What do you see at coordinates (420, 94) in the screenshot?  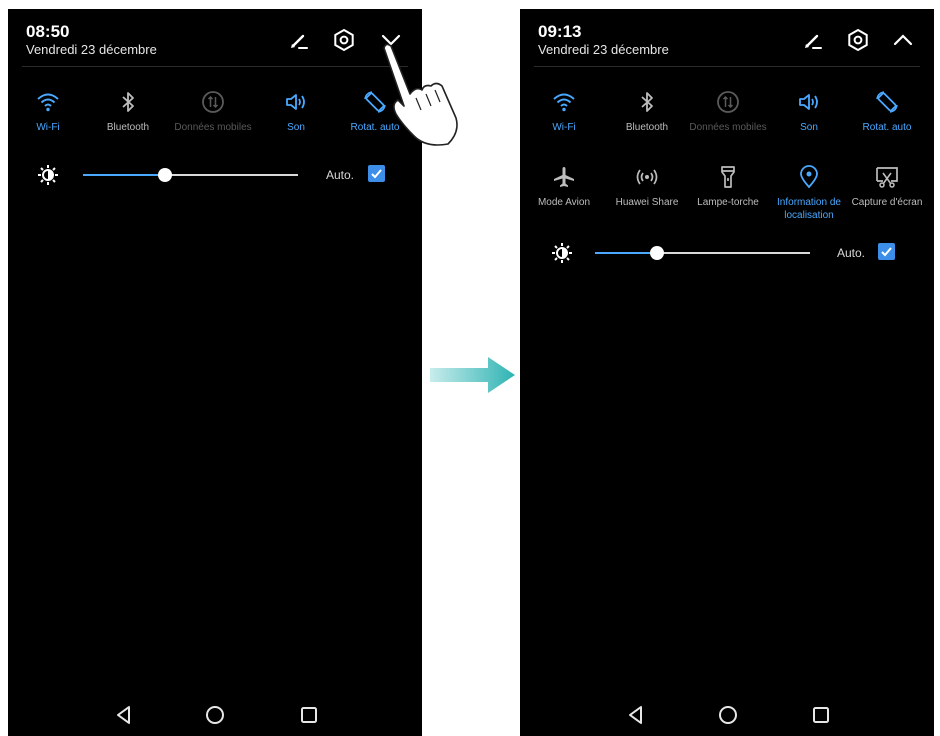 I see `pointing-hand-illustration` at bounding box center [420, 94].